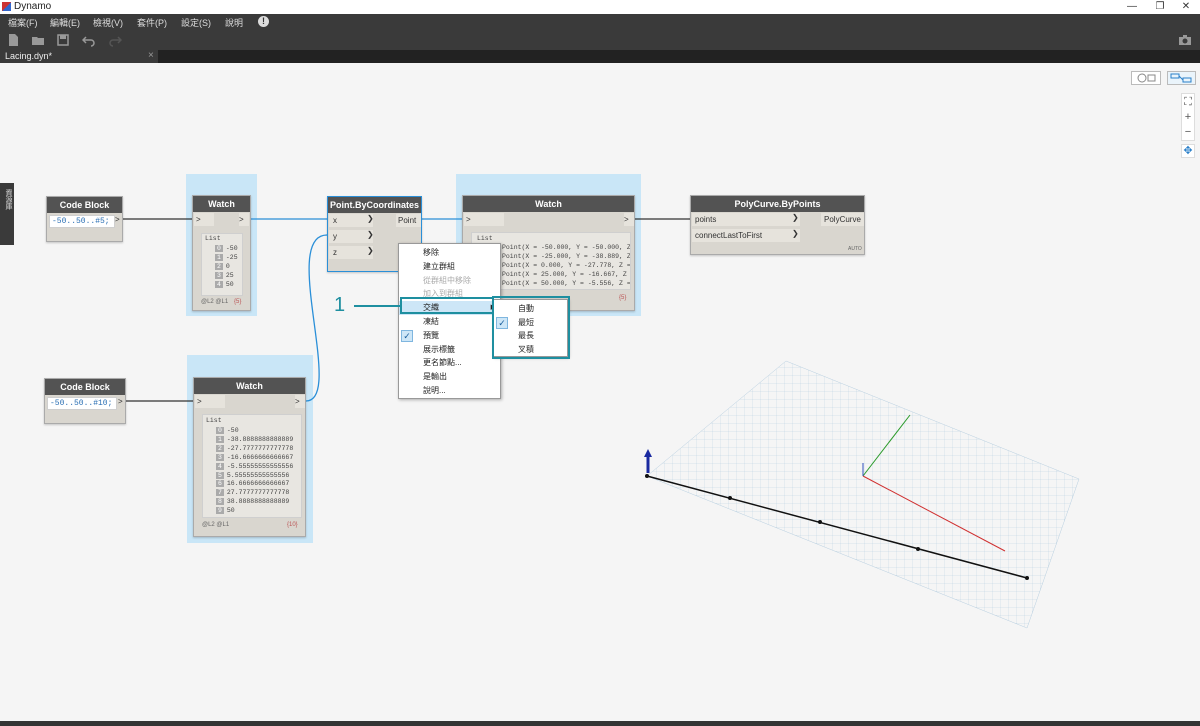  Describe the element at coordinates (152, 22) in the screenshot. I see `menu-packages: 套件(P)` at that location.